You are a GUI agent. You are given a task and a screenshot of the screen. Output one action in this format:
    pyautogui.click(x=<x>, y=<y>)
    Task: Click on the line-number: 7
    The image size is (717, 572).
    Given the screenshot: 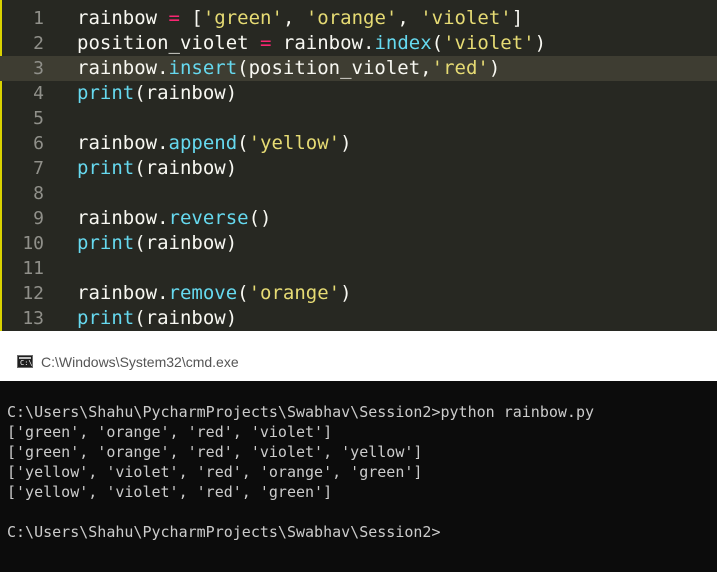 What is the action you would take?
    pyautogui.click(x=38, y=168)
    